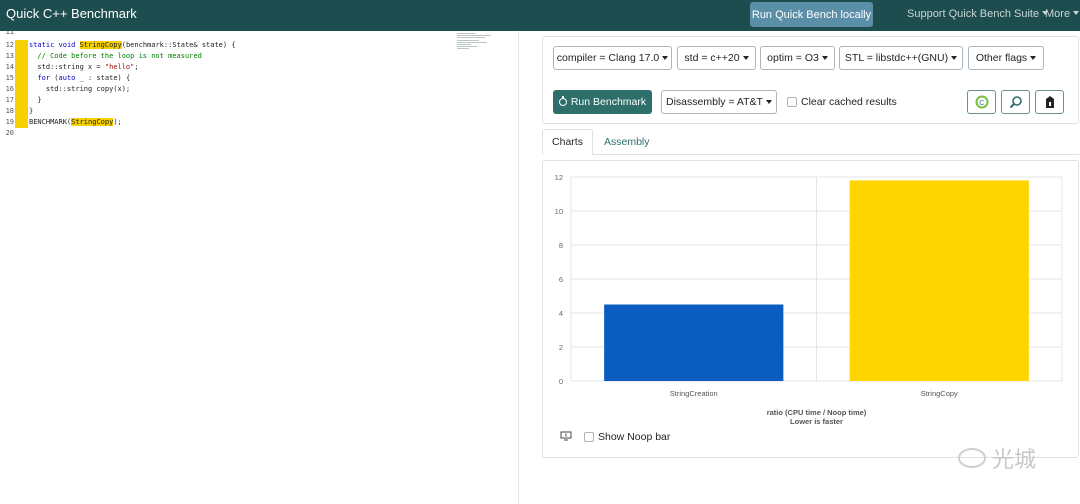  I want to click on build-bench-button, so click(1049, 102).